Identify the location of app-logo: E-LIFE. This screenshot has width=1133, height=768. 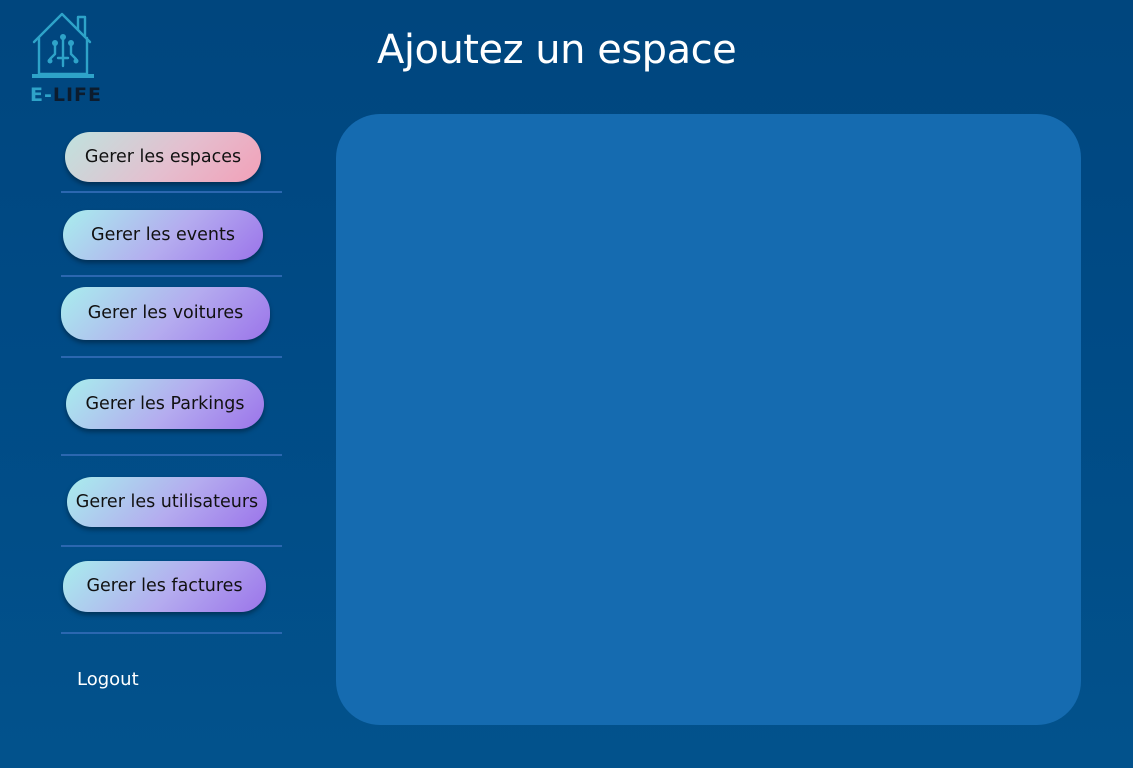
(65, 57).